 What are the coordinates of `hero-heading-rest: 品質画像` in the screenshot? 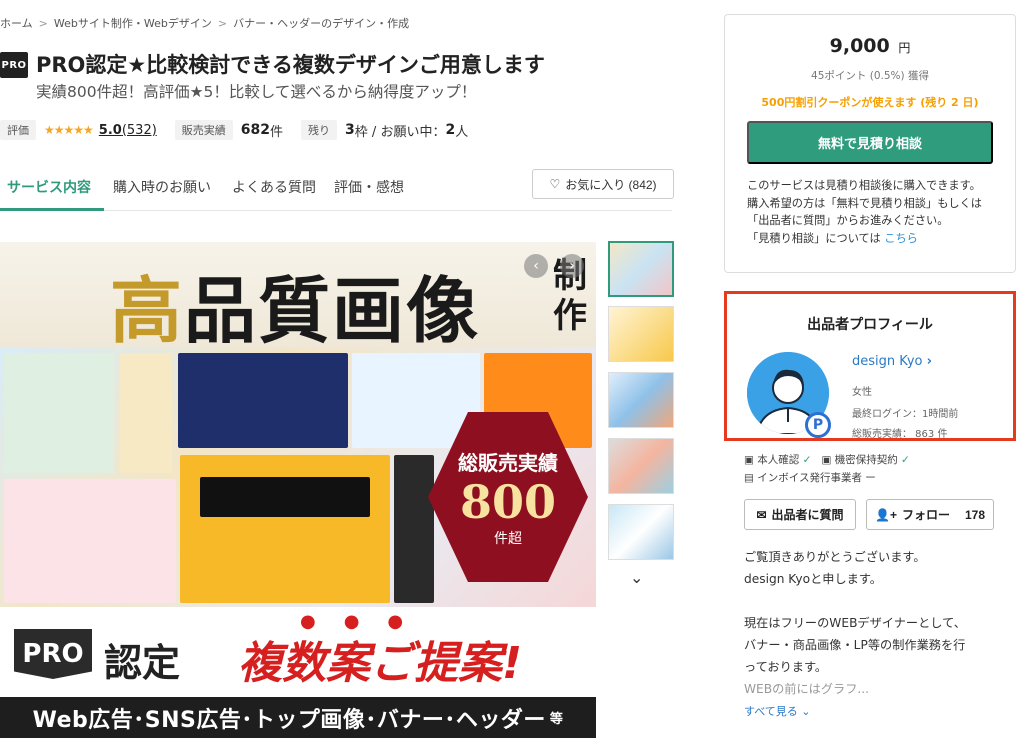 It's located at (332, 310).